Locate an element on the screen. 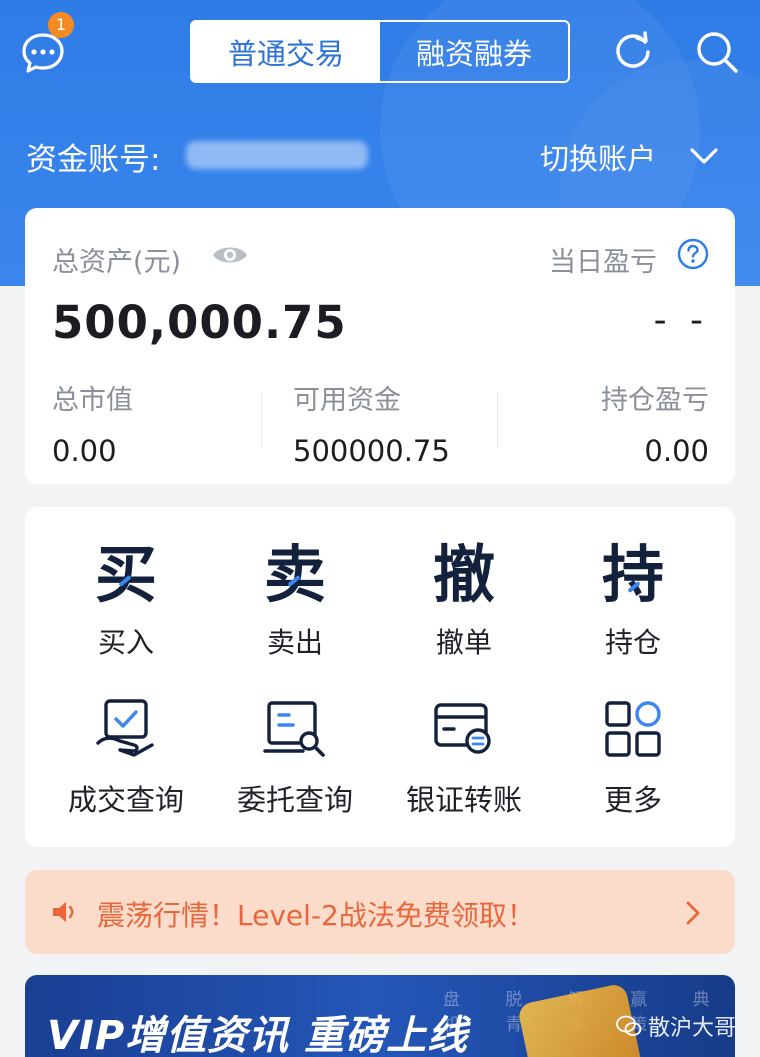 The width and height of the screenshot is (760, 1057). watermark: 散沪大哥 is located at coordinates (676, 1026).